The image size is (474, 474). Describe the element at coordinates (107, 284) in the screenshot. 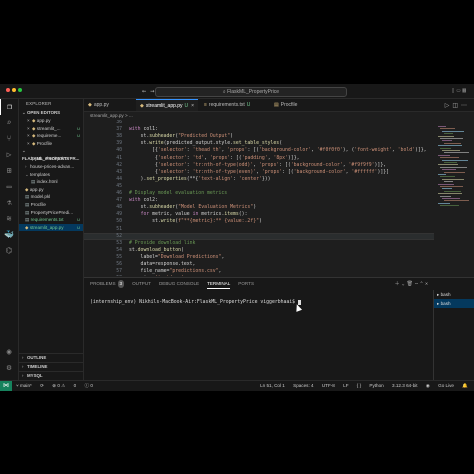

I see `panel-tab: PROBLEMS 3` at that location.